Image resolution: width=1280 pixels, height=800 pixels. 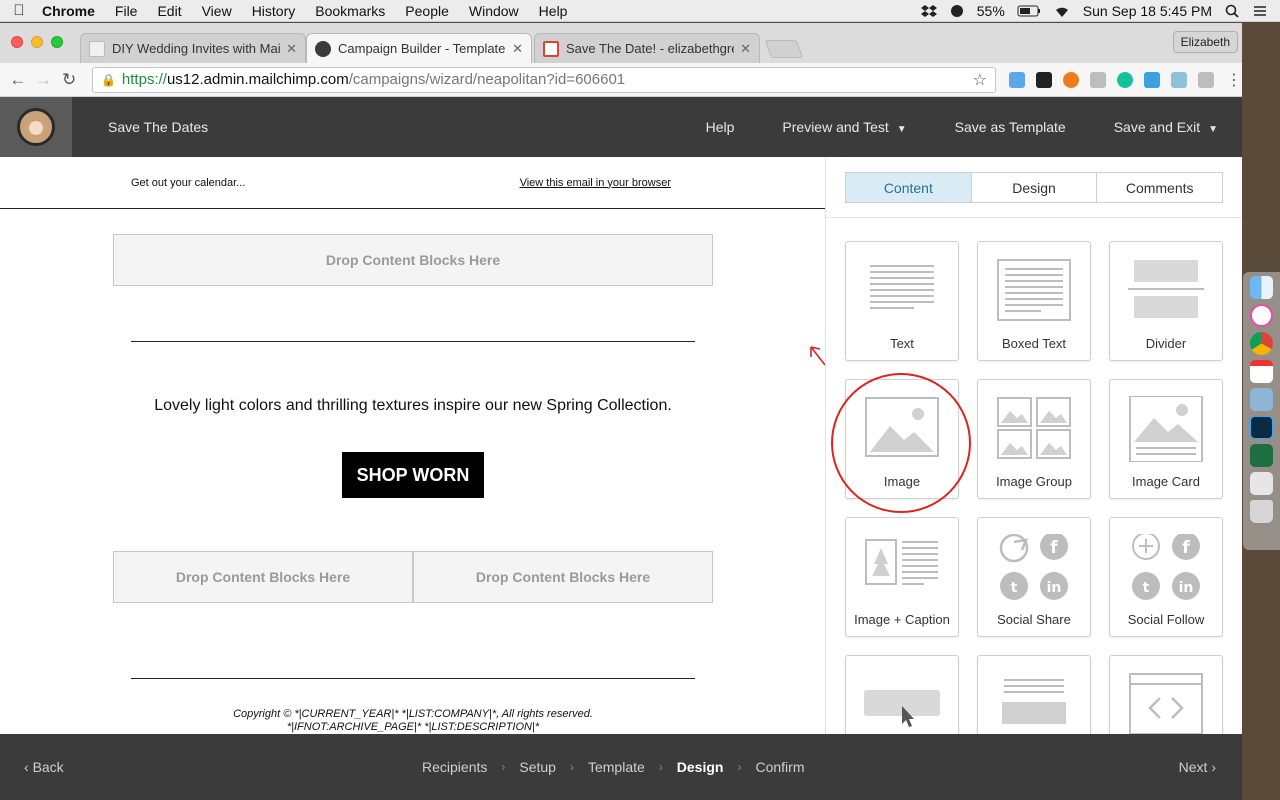 I want to click on panel-tabs: Content Design Comments, so click(x=1034, y=187).